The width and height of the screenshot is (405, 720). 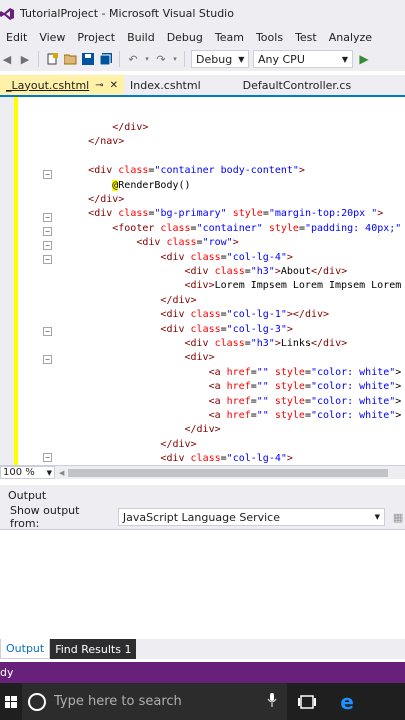 What do you see at coordinates (133, 59) in the screenshot?
I see `undo-icon: ↶` at bounding box center [133, 59].